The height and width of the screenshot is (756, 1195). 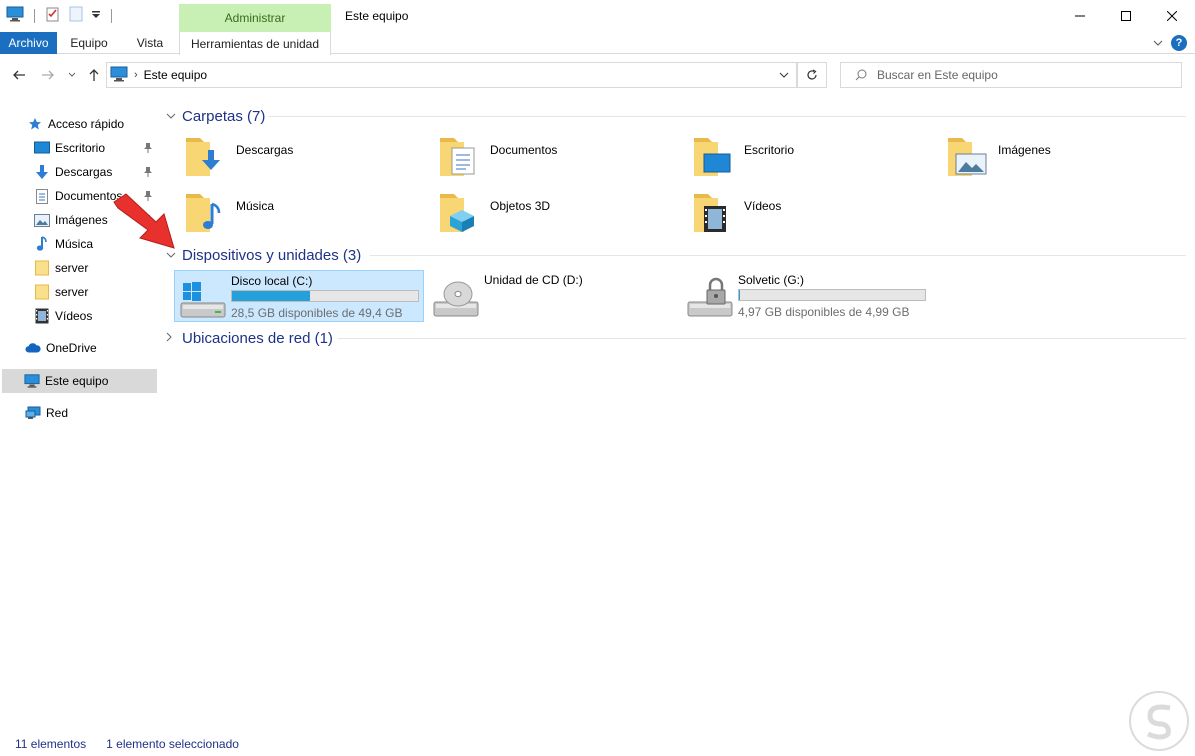 I want to click on new-folder-icon, so click(x=76, y=15).